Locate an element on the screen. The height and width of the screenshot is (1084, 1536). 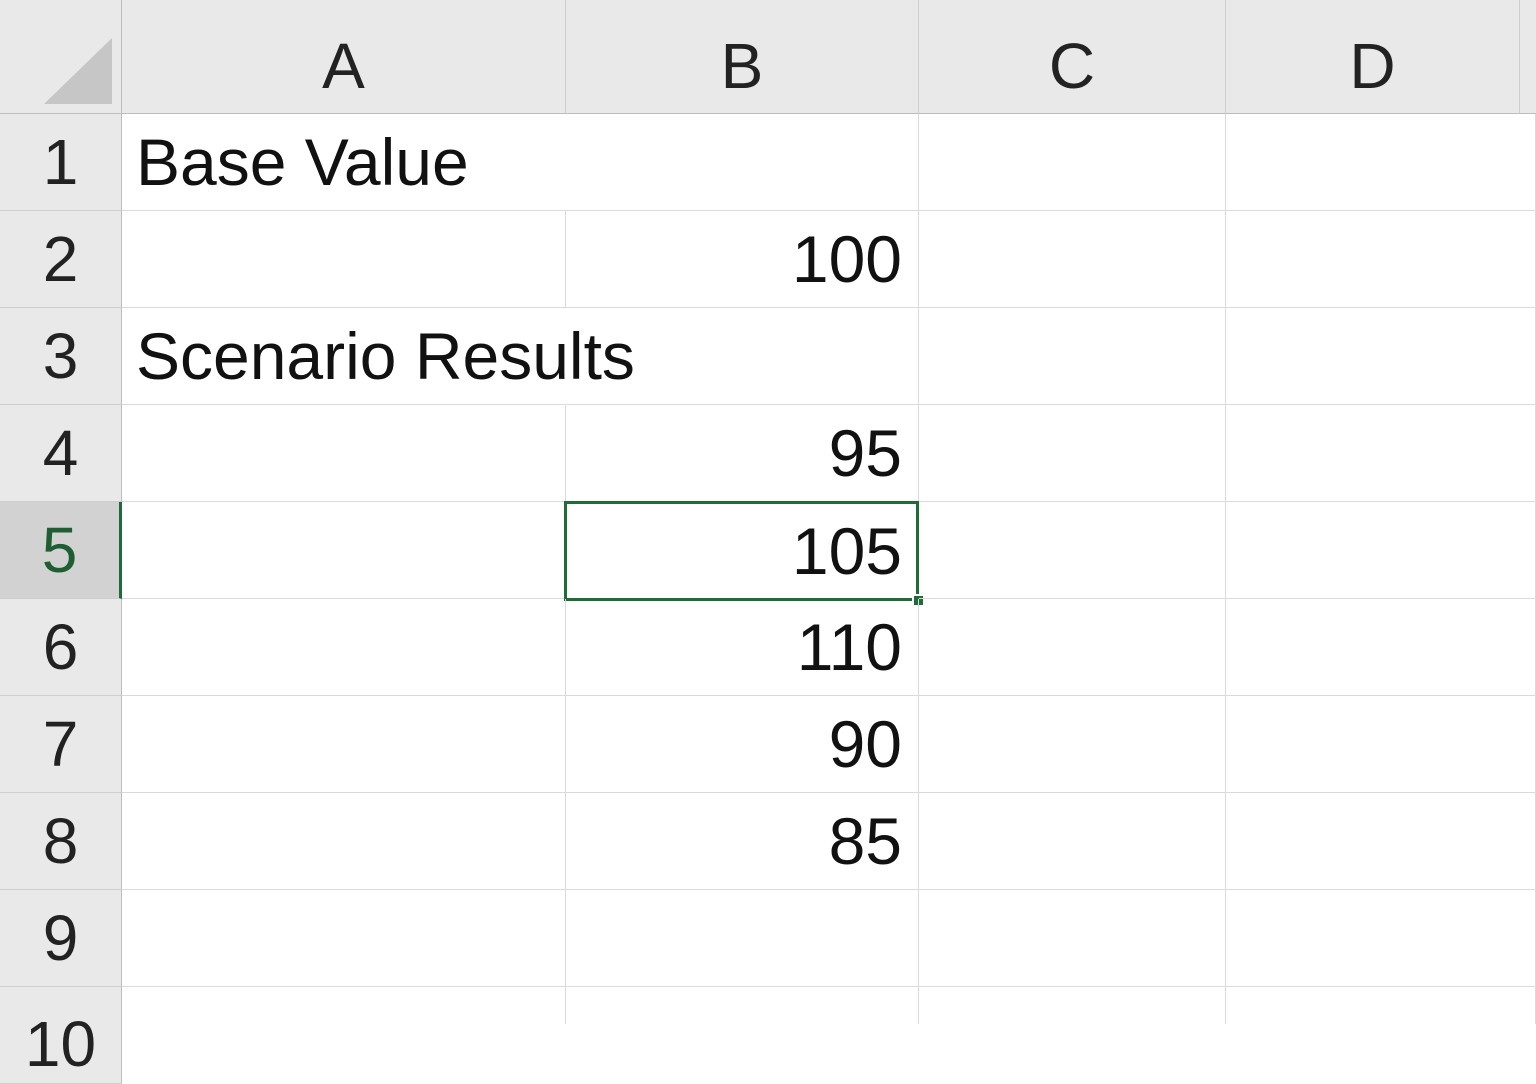
cell-d2 is located at coordinates (1381, 259).